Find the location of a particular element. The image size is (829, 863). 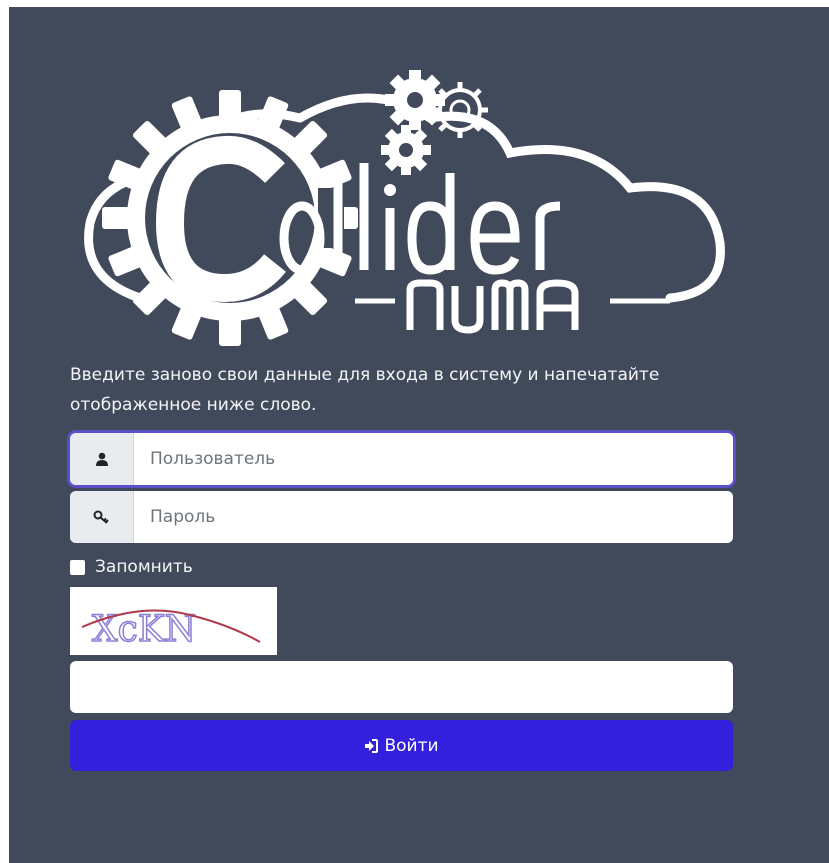

captcha-image: XcKN is located at coordinates (173, 621).